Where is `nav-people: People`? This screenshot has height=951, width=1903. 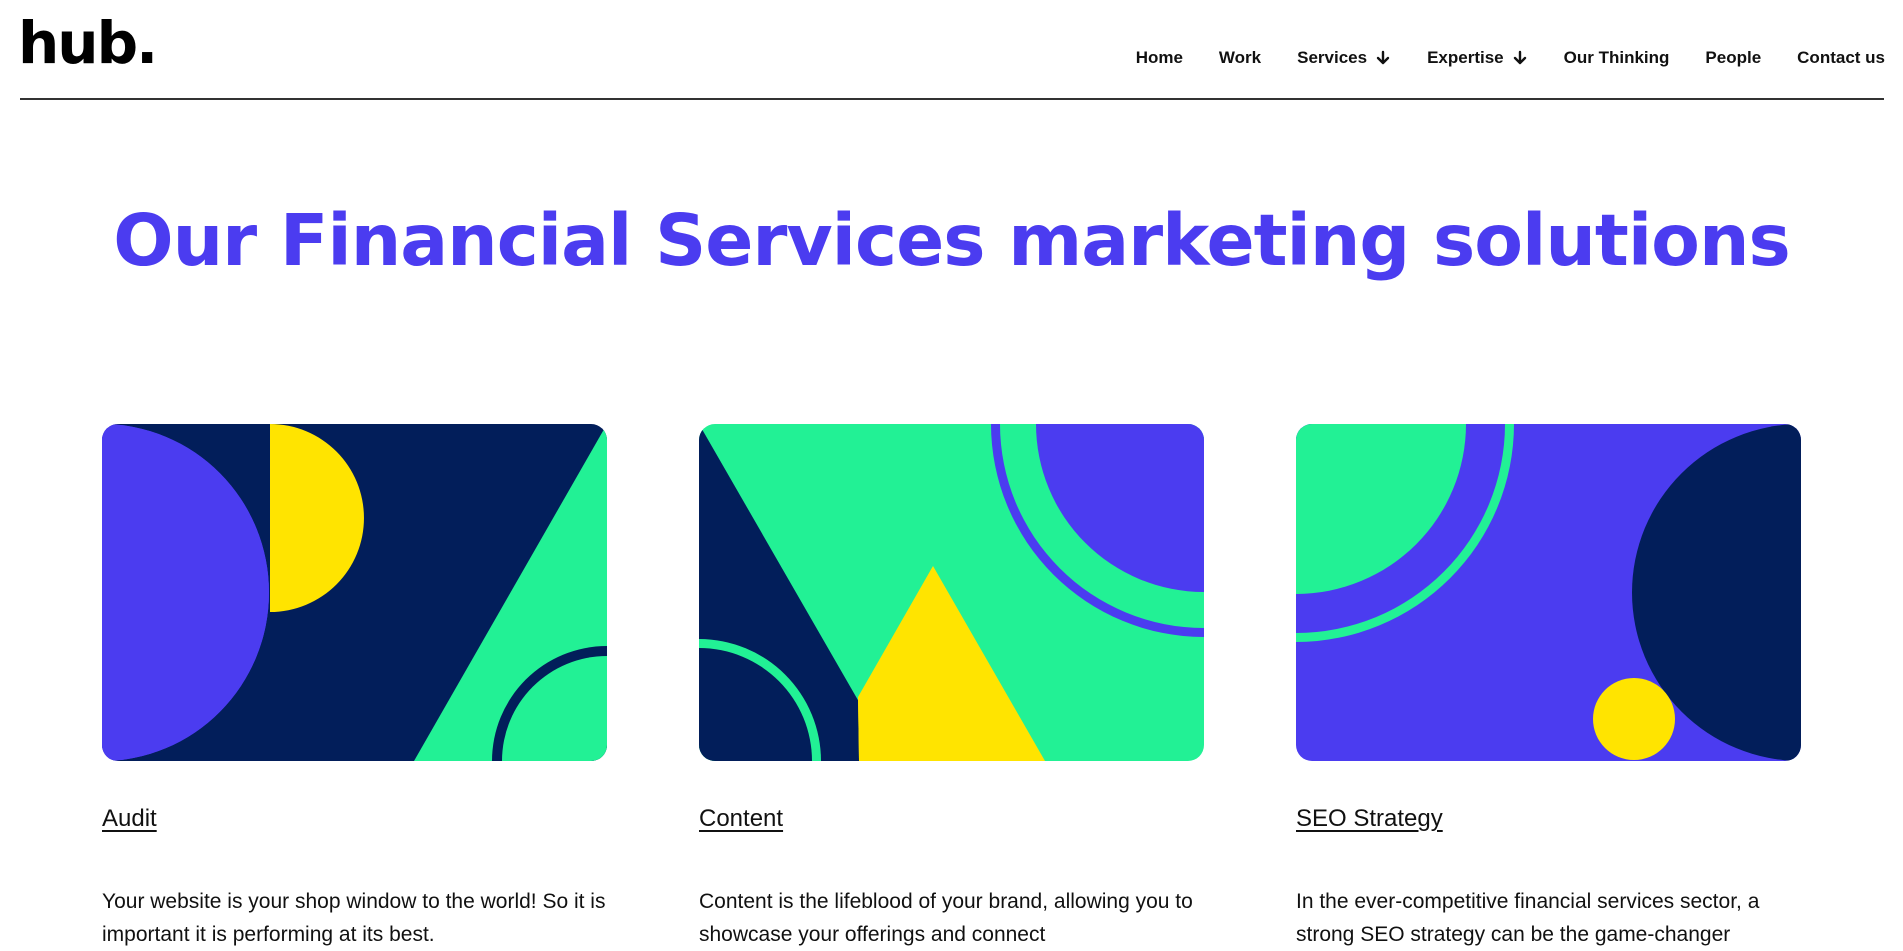 nav-people: People is located at coordinates (1733, 58).